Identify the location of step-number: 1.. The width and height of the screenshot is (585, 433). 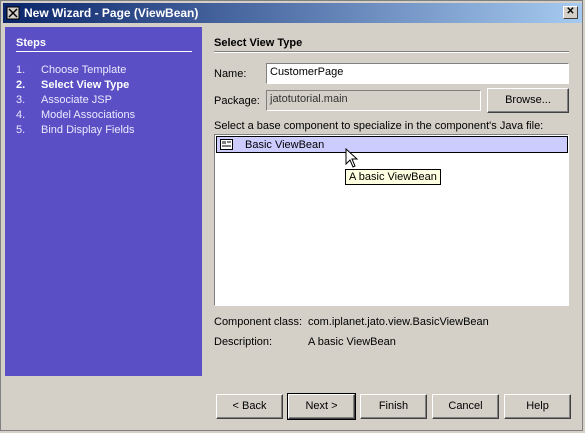
(21, 70).